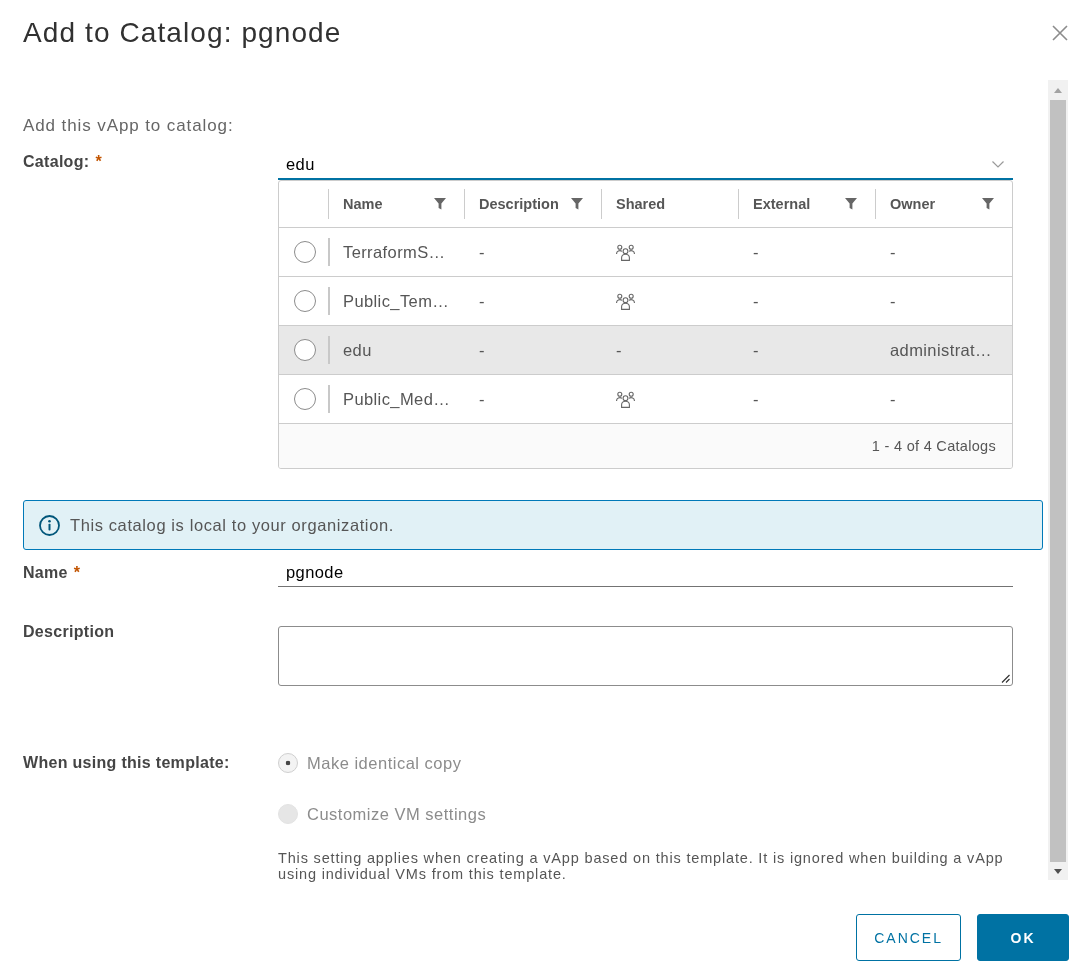 This screenshot has width=1090, height=974. I want to click on radio-label: Customize VM settings, so click(397, 814).